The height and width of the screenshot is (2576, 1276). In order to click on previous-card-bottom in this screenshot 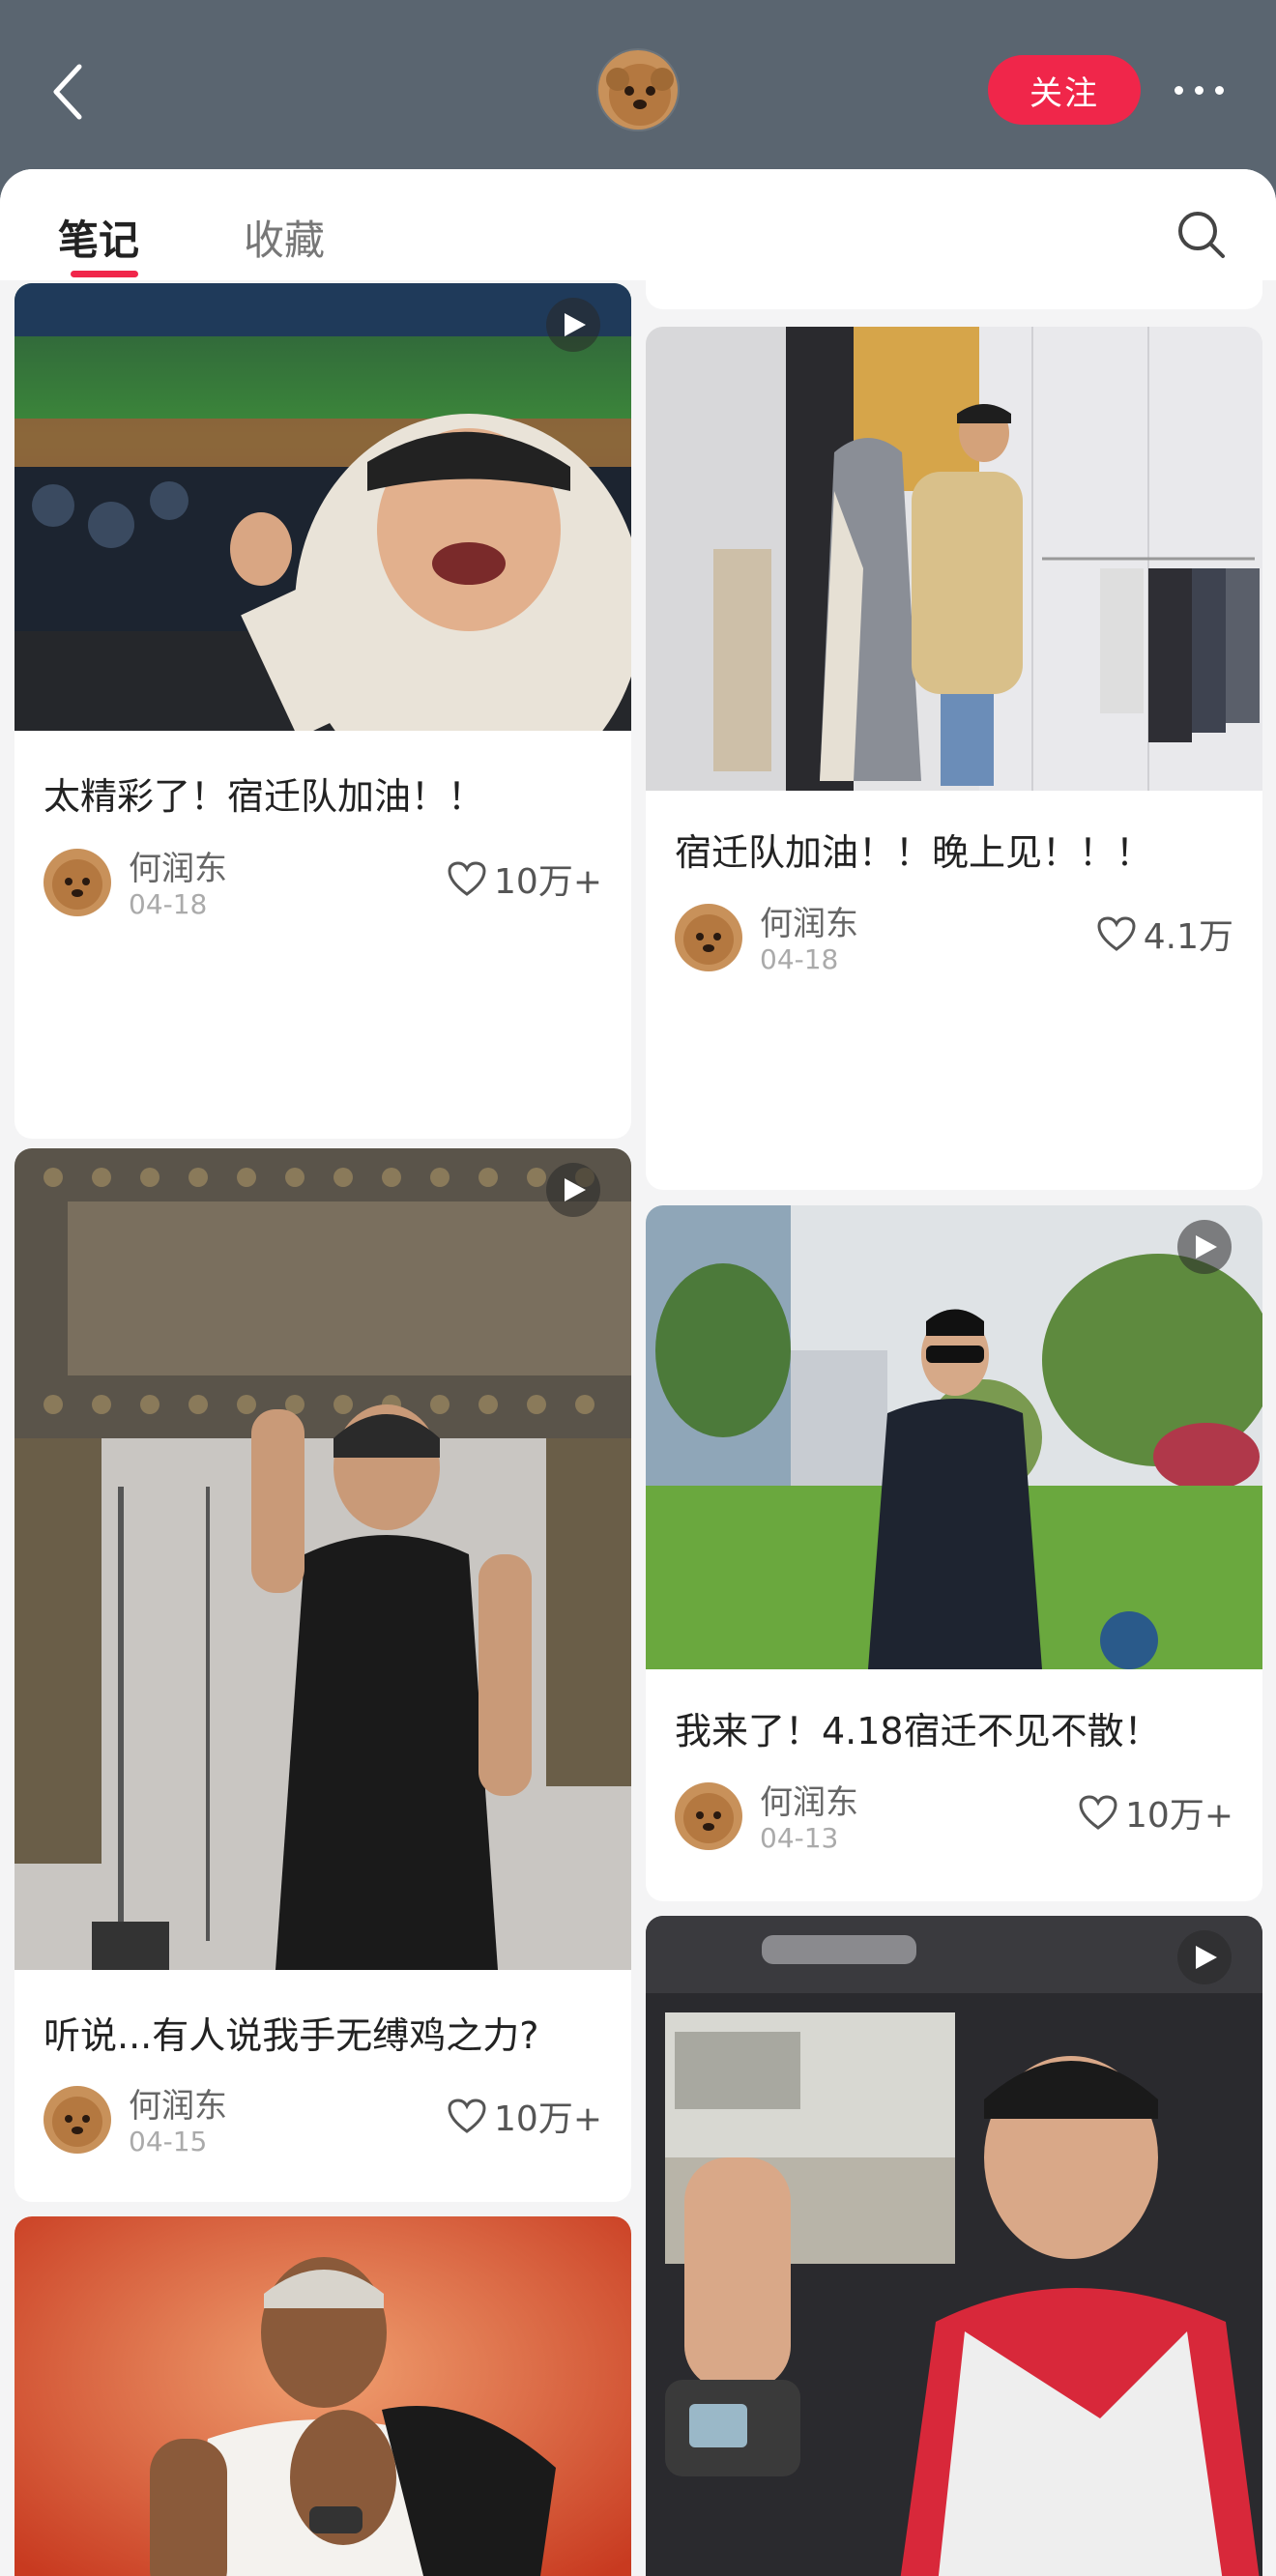, I will do `click(954, 294)`.